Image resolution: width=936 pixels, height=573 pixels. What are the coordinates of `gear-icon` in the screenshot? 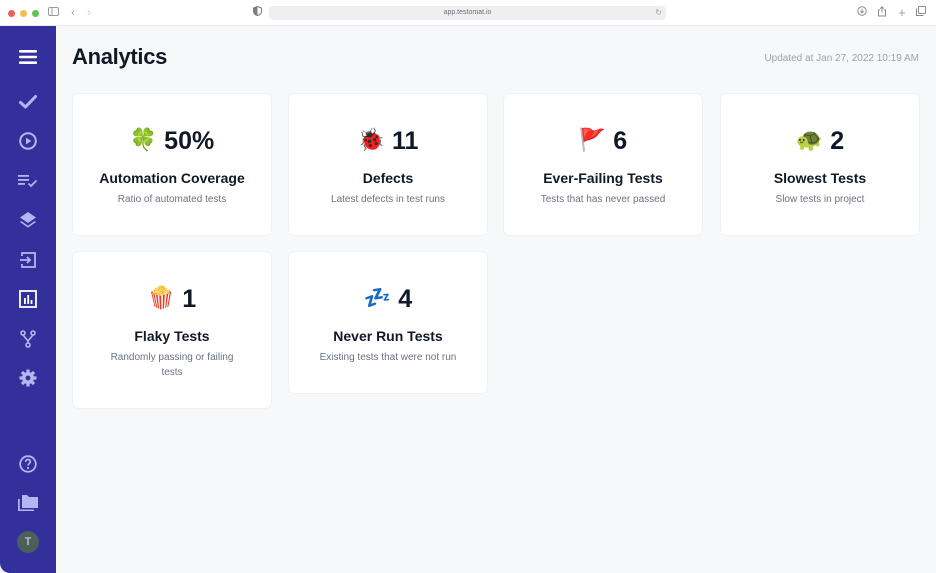 It's located at (28, 378).